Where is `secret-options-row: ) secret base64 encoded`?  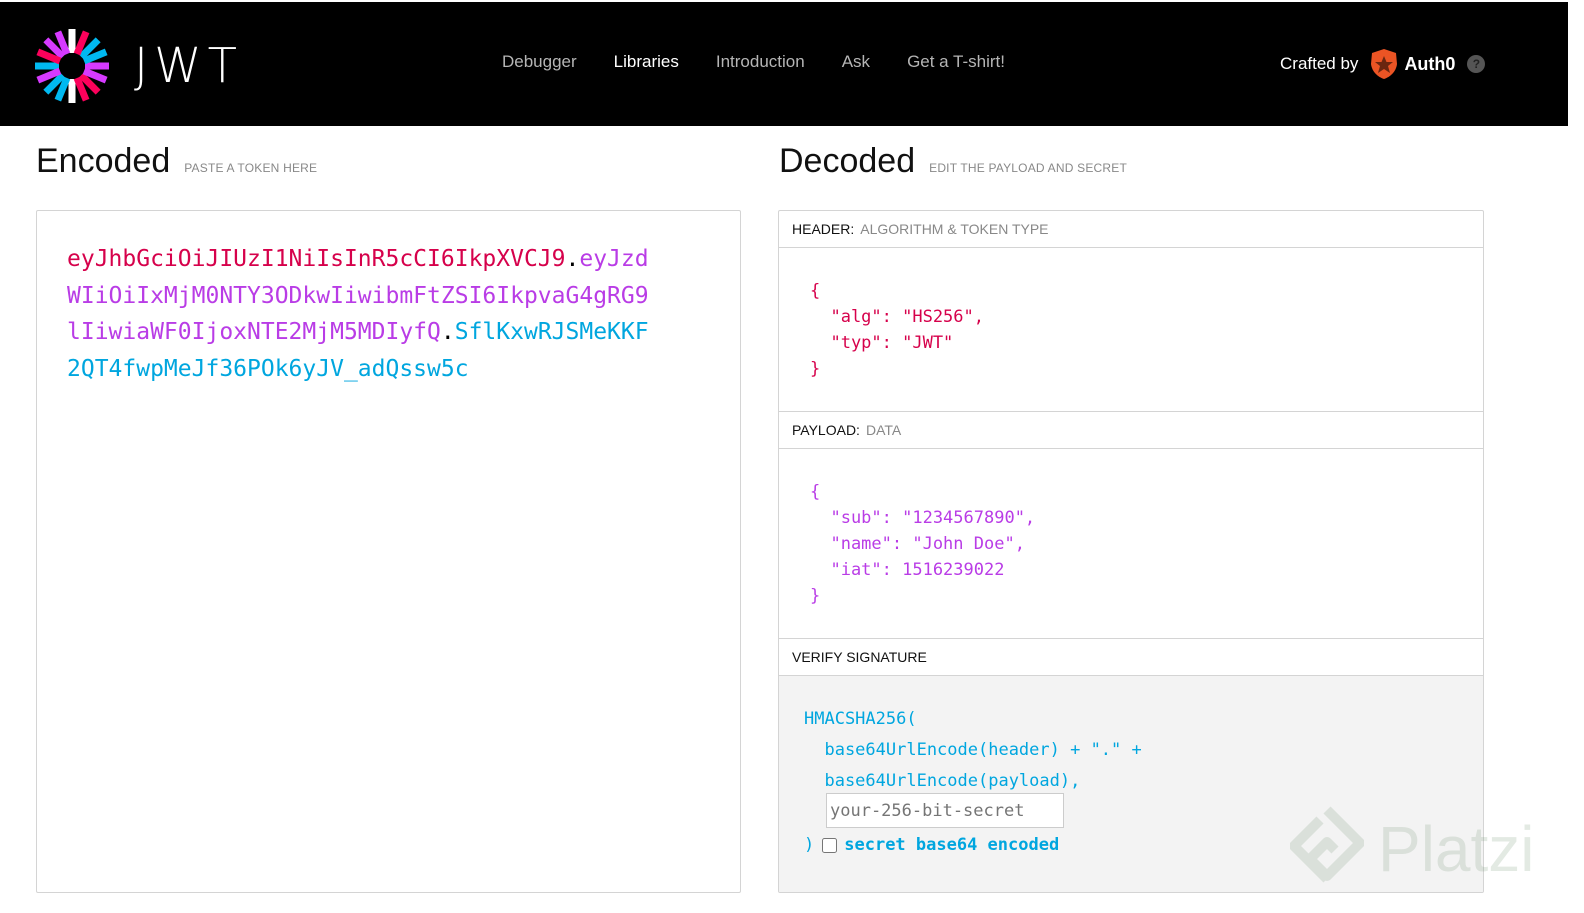
secret-options-row: ) secret base64 encoded is located at coordinates (931, 845).